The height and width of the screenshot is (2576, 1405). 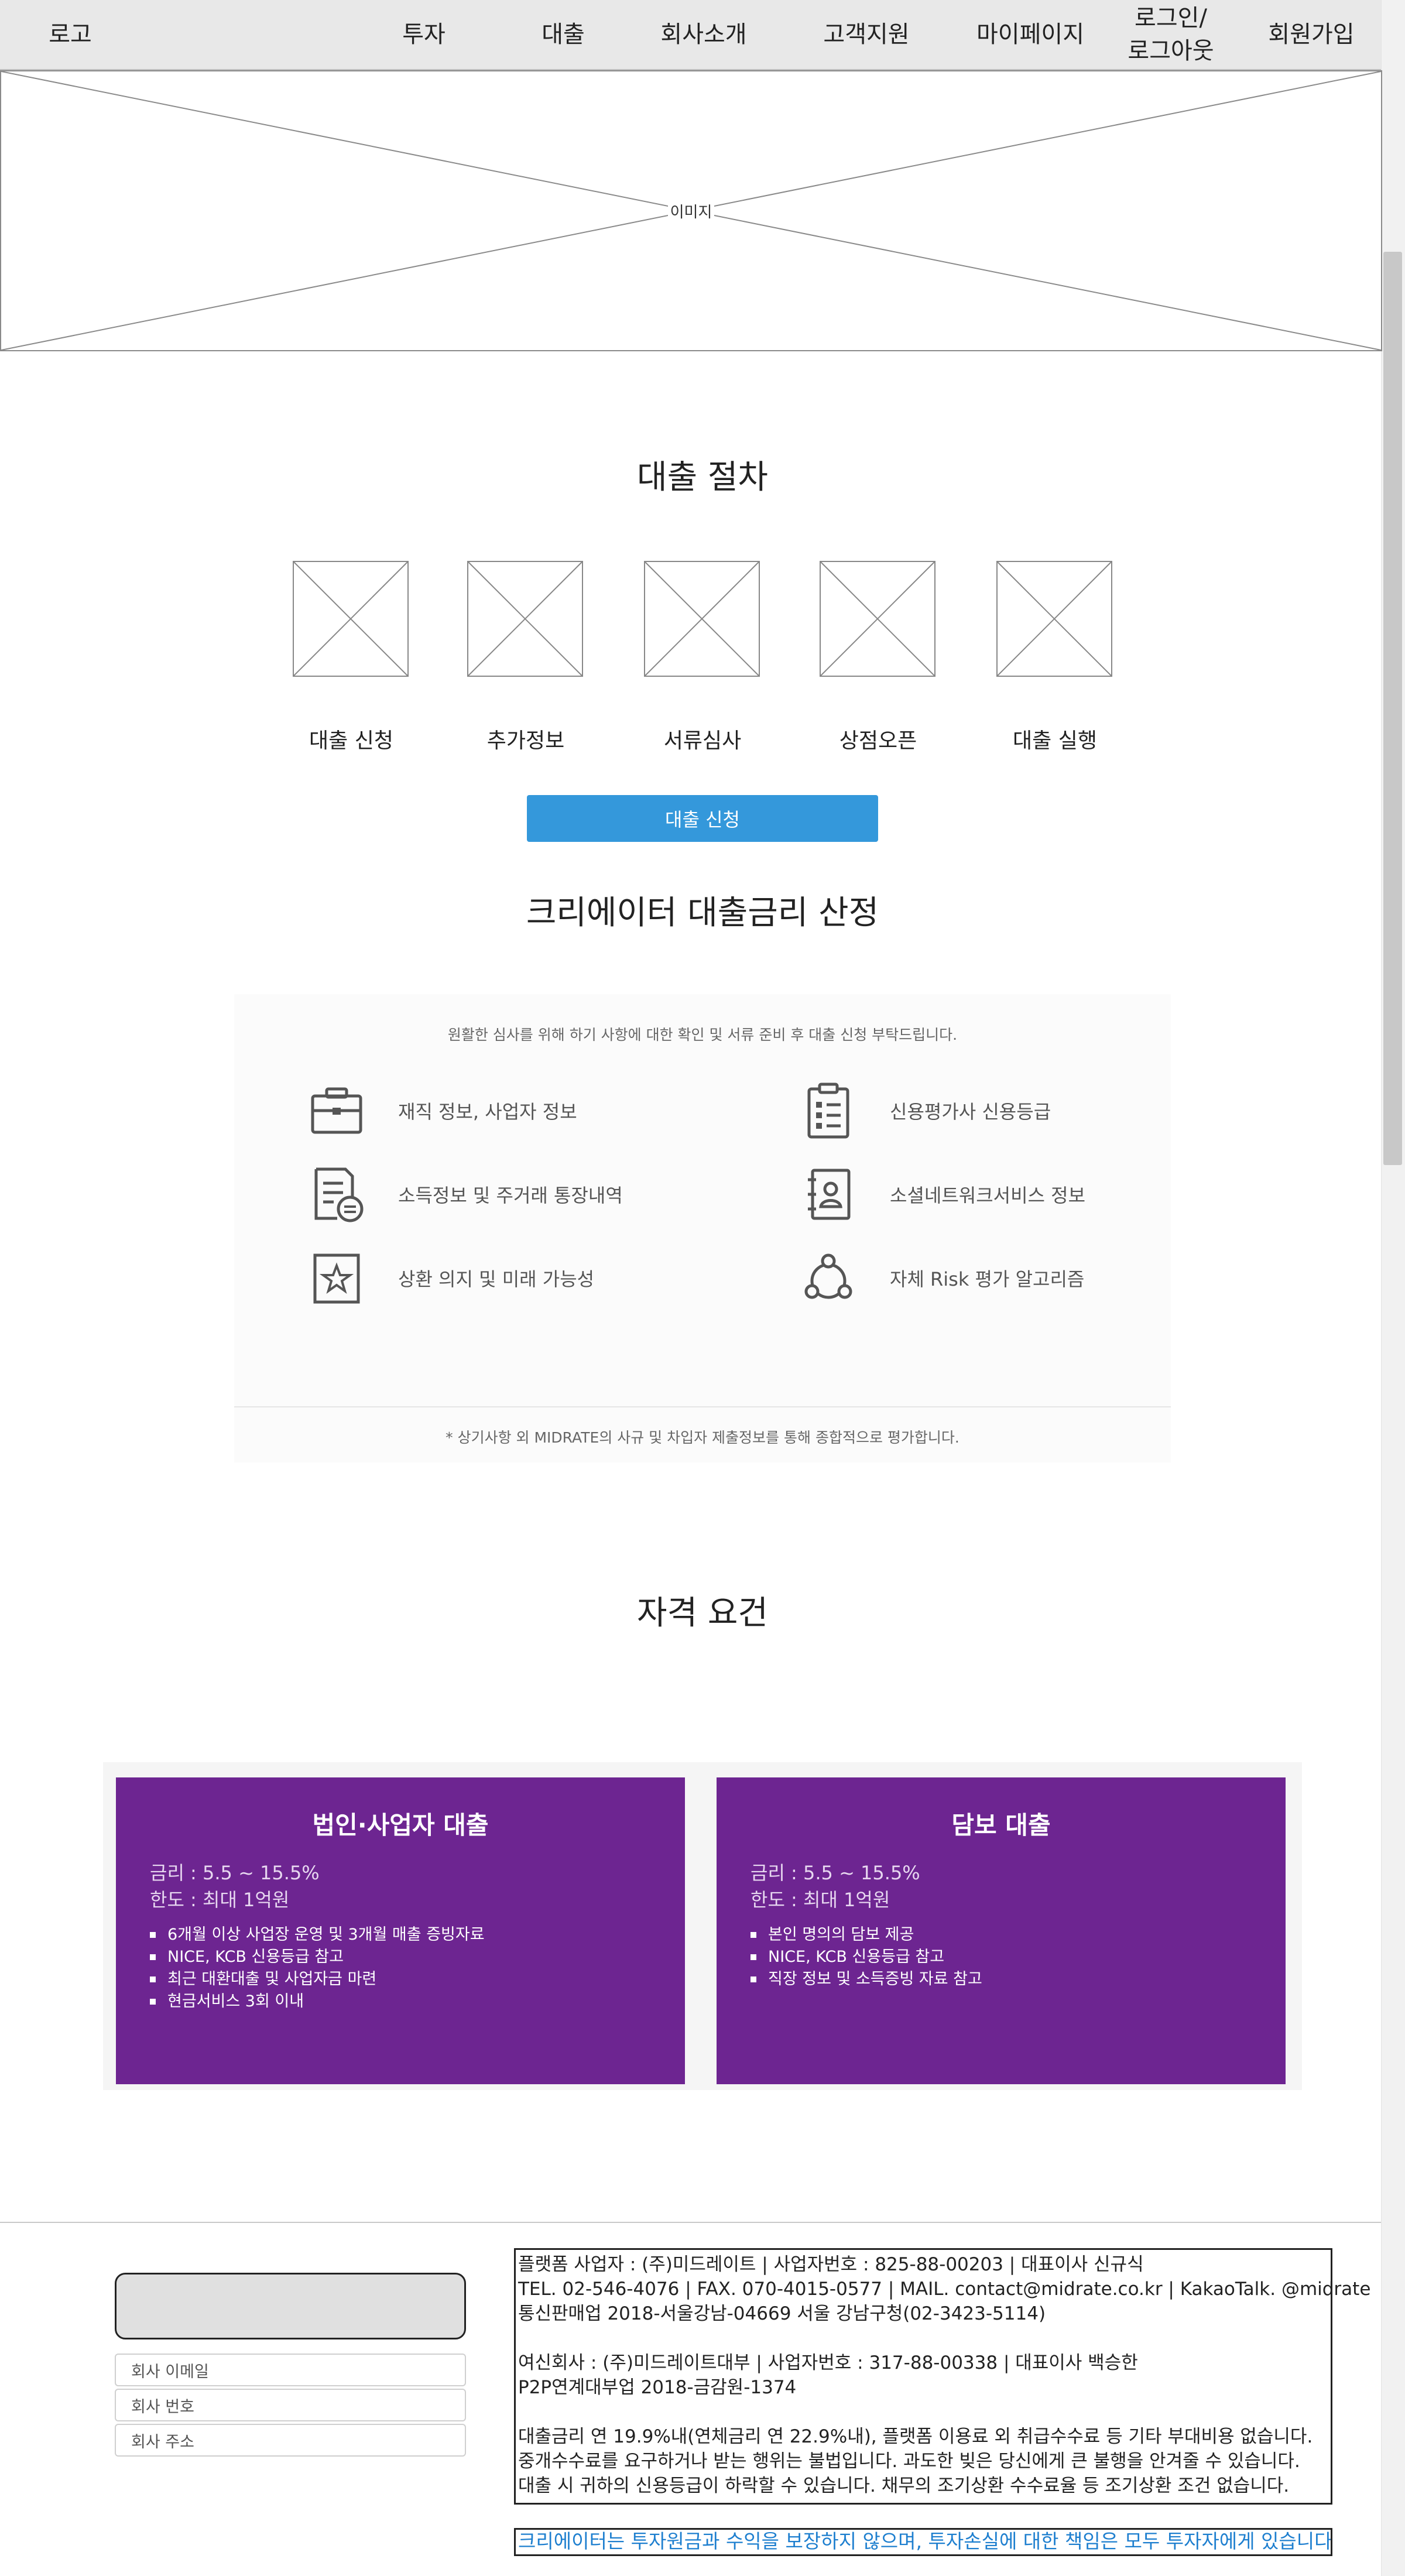 I want to click on step-label-additional-info: 추가정보, so click(x=526, y=741).